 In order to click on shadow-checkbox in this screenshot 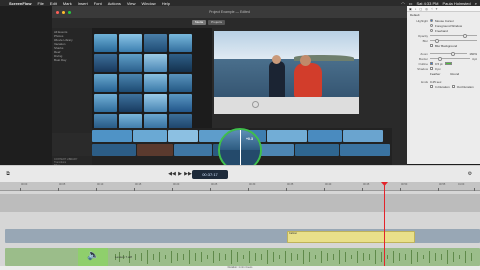, I will do `click(431, 68)`.